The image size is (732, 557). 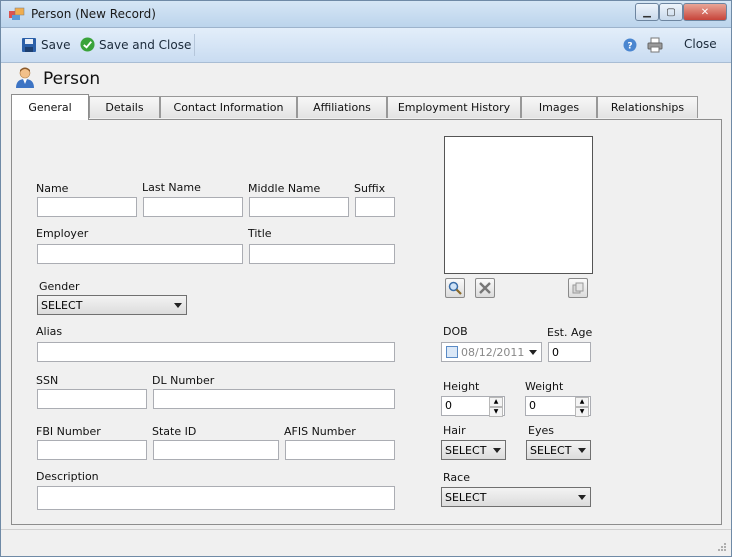 What do you see at coordinates (47, 380) in the screenshot?
I see `ssn-label: SSN` at bounding box center [47, 380].